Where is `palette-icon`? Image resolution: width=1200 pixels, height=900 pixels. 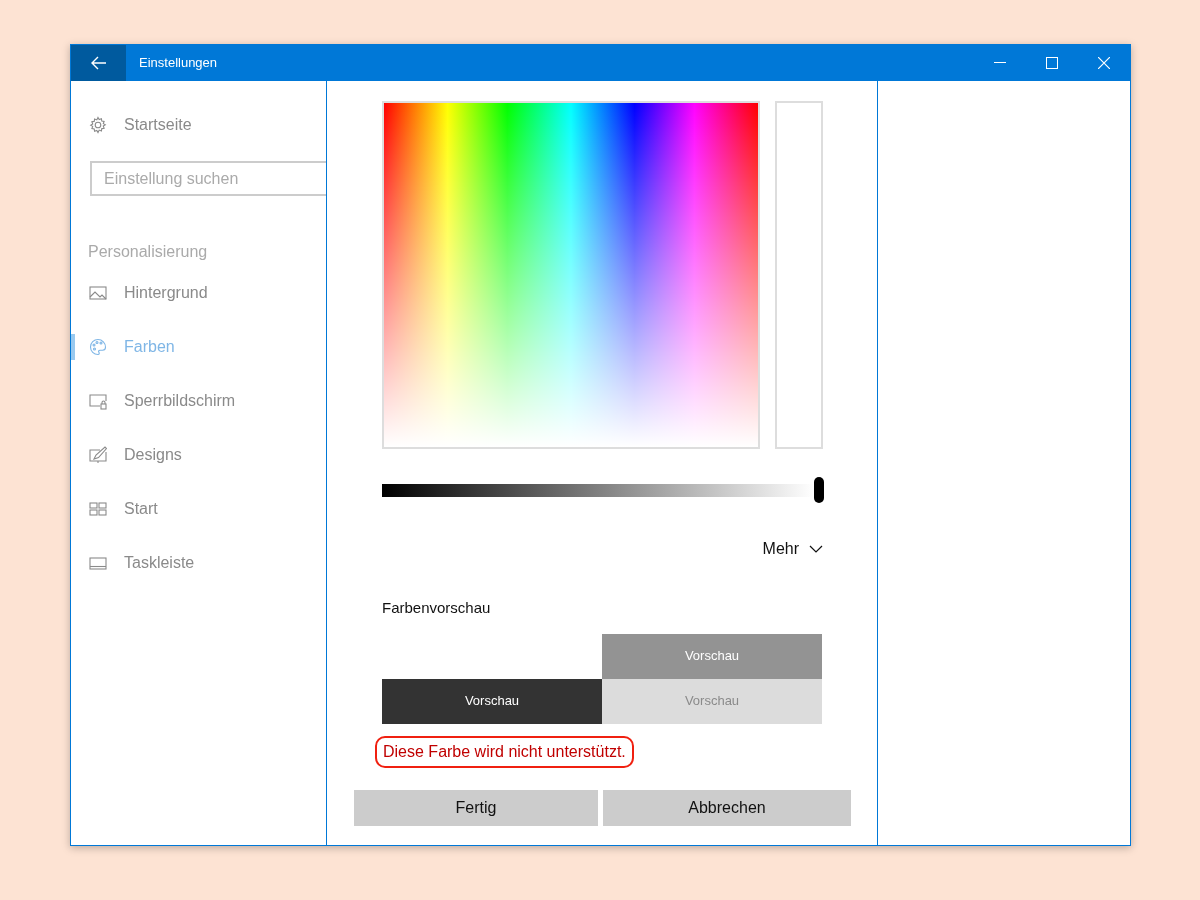 palette-icon is located at coordinates (98, 347).